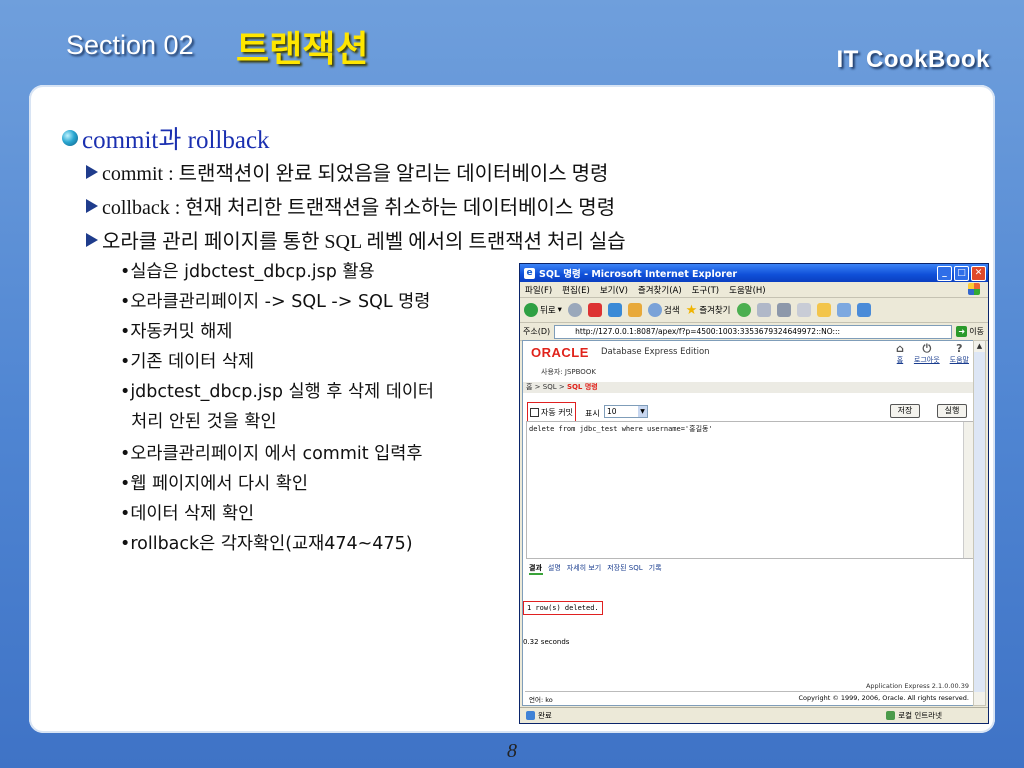 Image resolution: width=1024 pixels, height=768 pixels. Describe the element at coordinates (529, 273) in the screenshot. I see `ie-icon: e` at that location.